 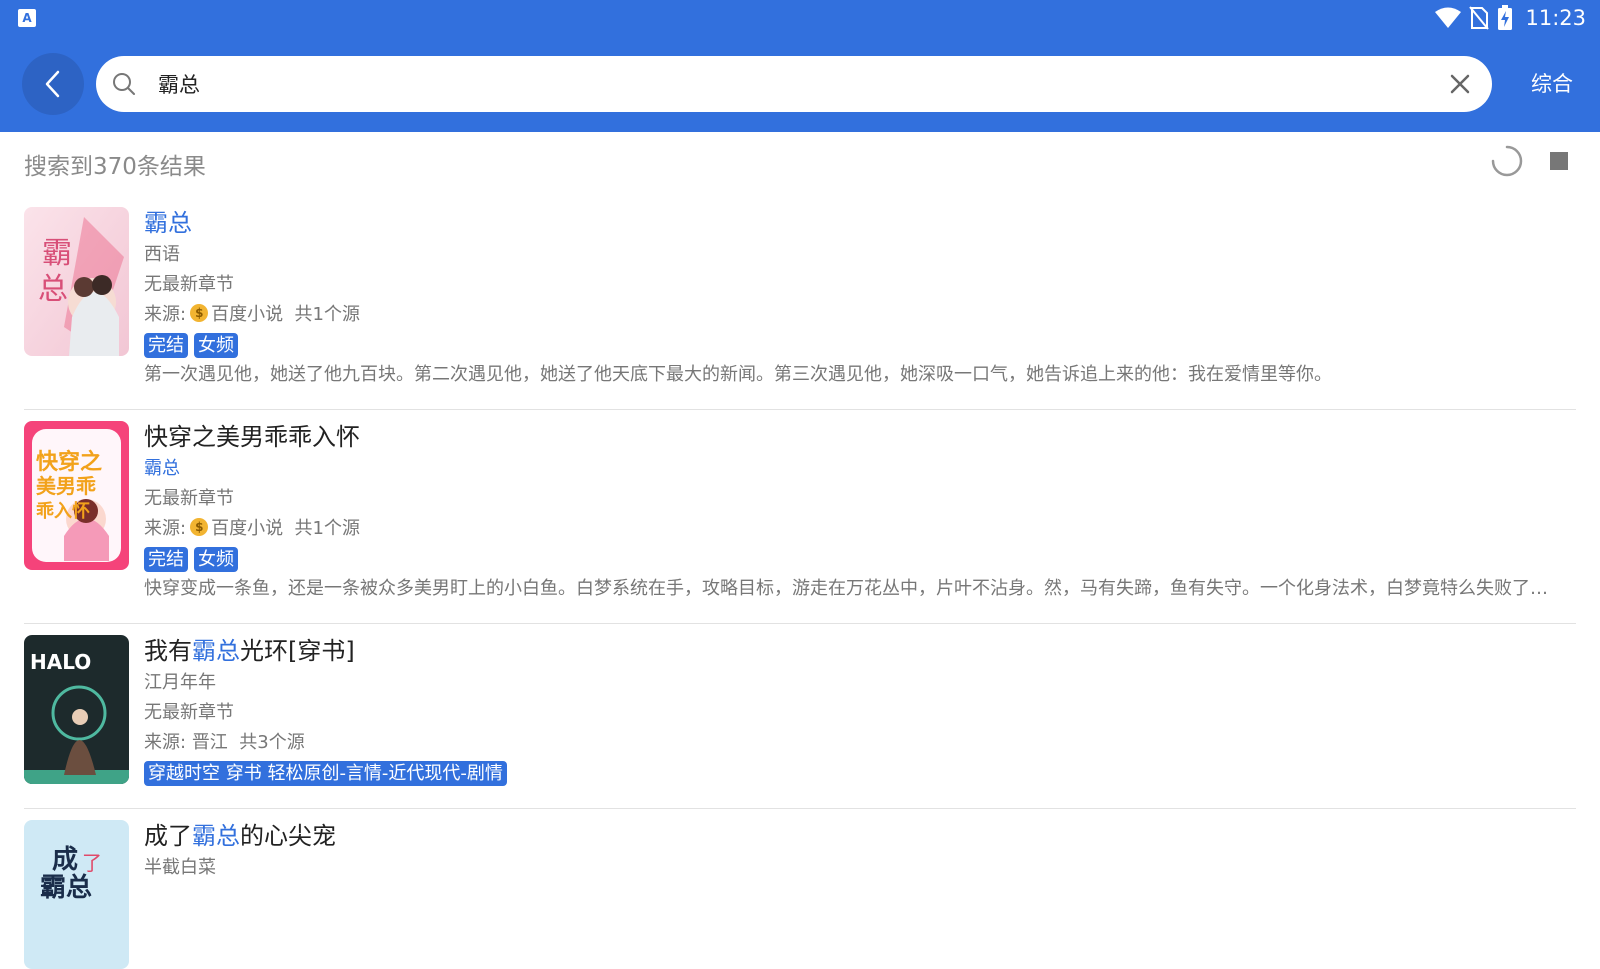 What do you see at coordinates (76, 709) in the screenshot?
I see `book-cover: HALO` at bounding box center [76, 709].